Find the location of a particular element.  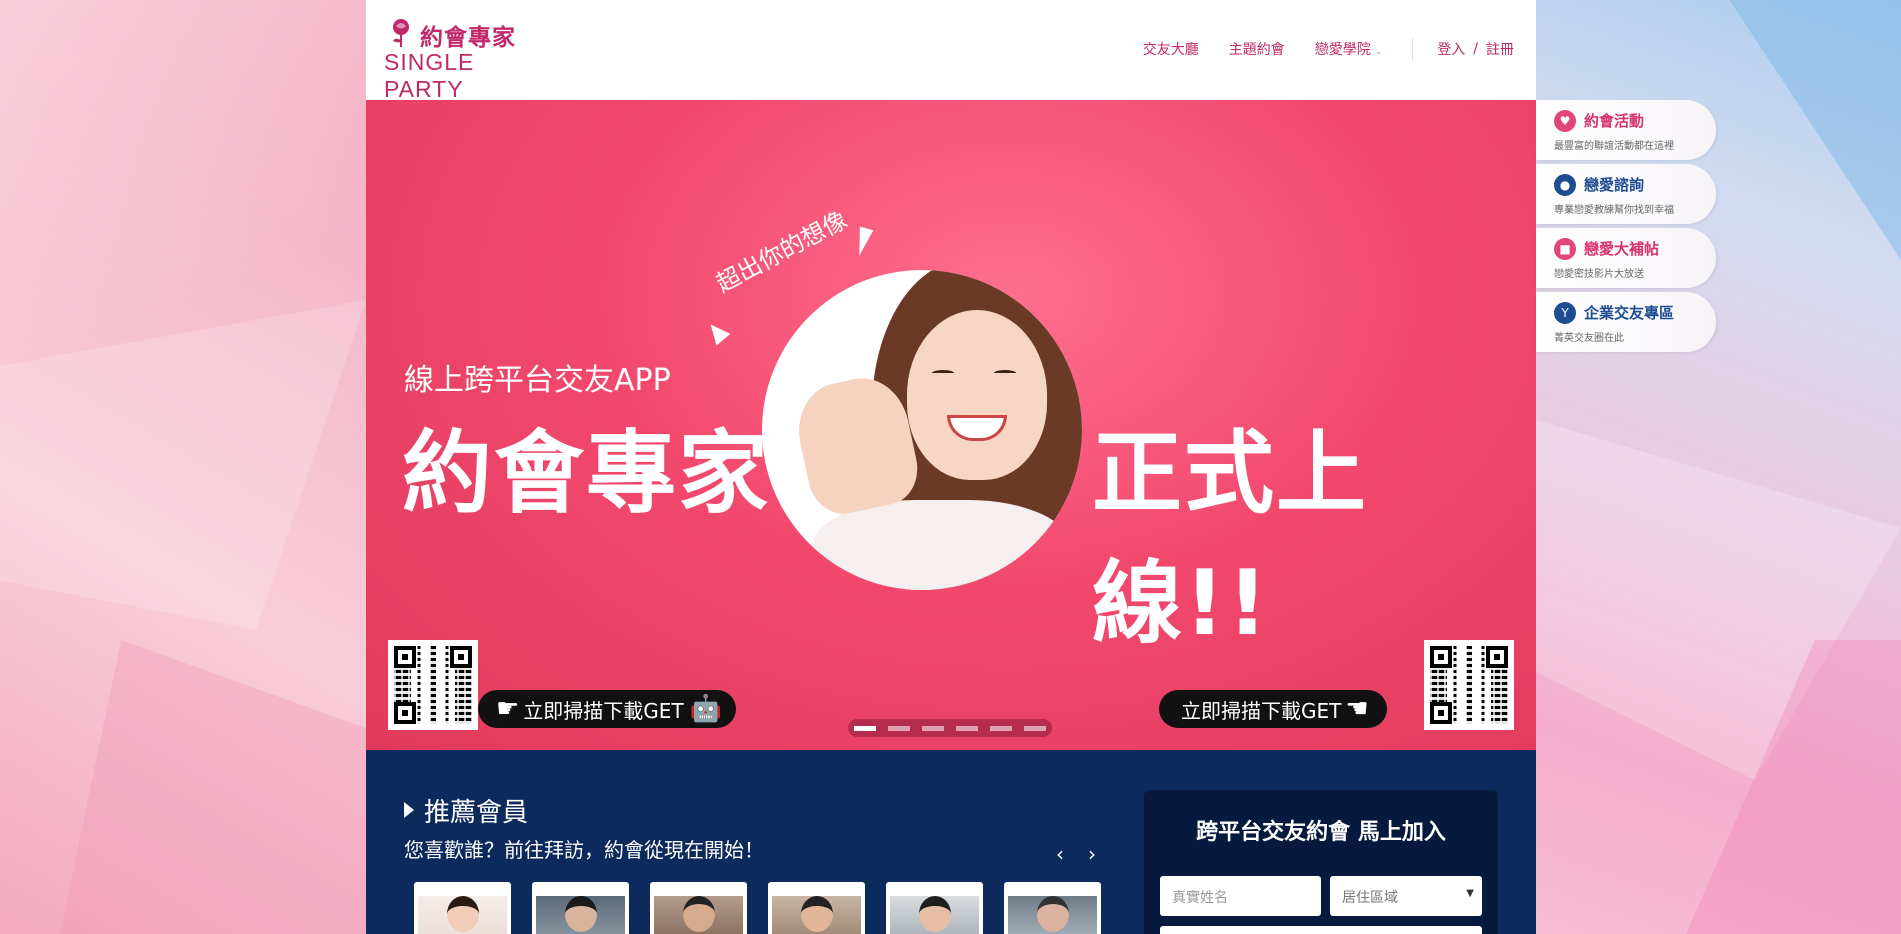

side-tab-love-consulting: ● 戀愛諮詢 專業戀愛教練幫你找到幸福 is located at coordinates (1626, 194).